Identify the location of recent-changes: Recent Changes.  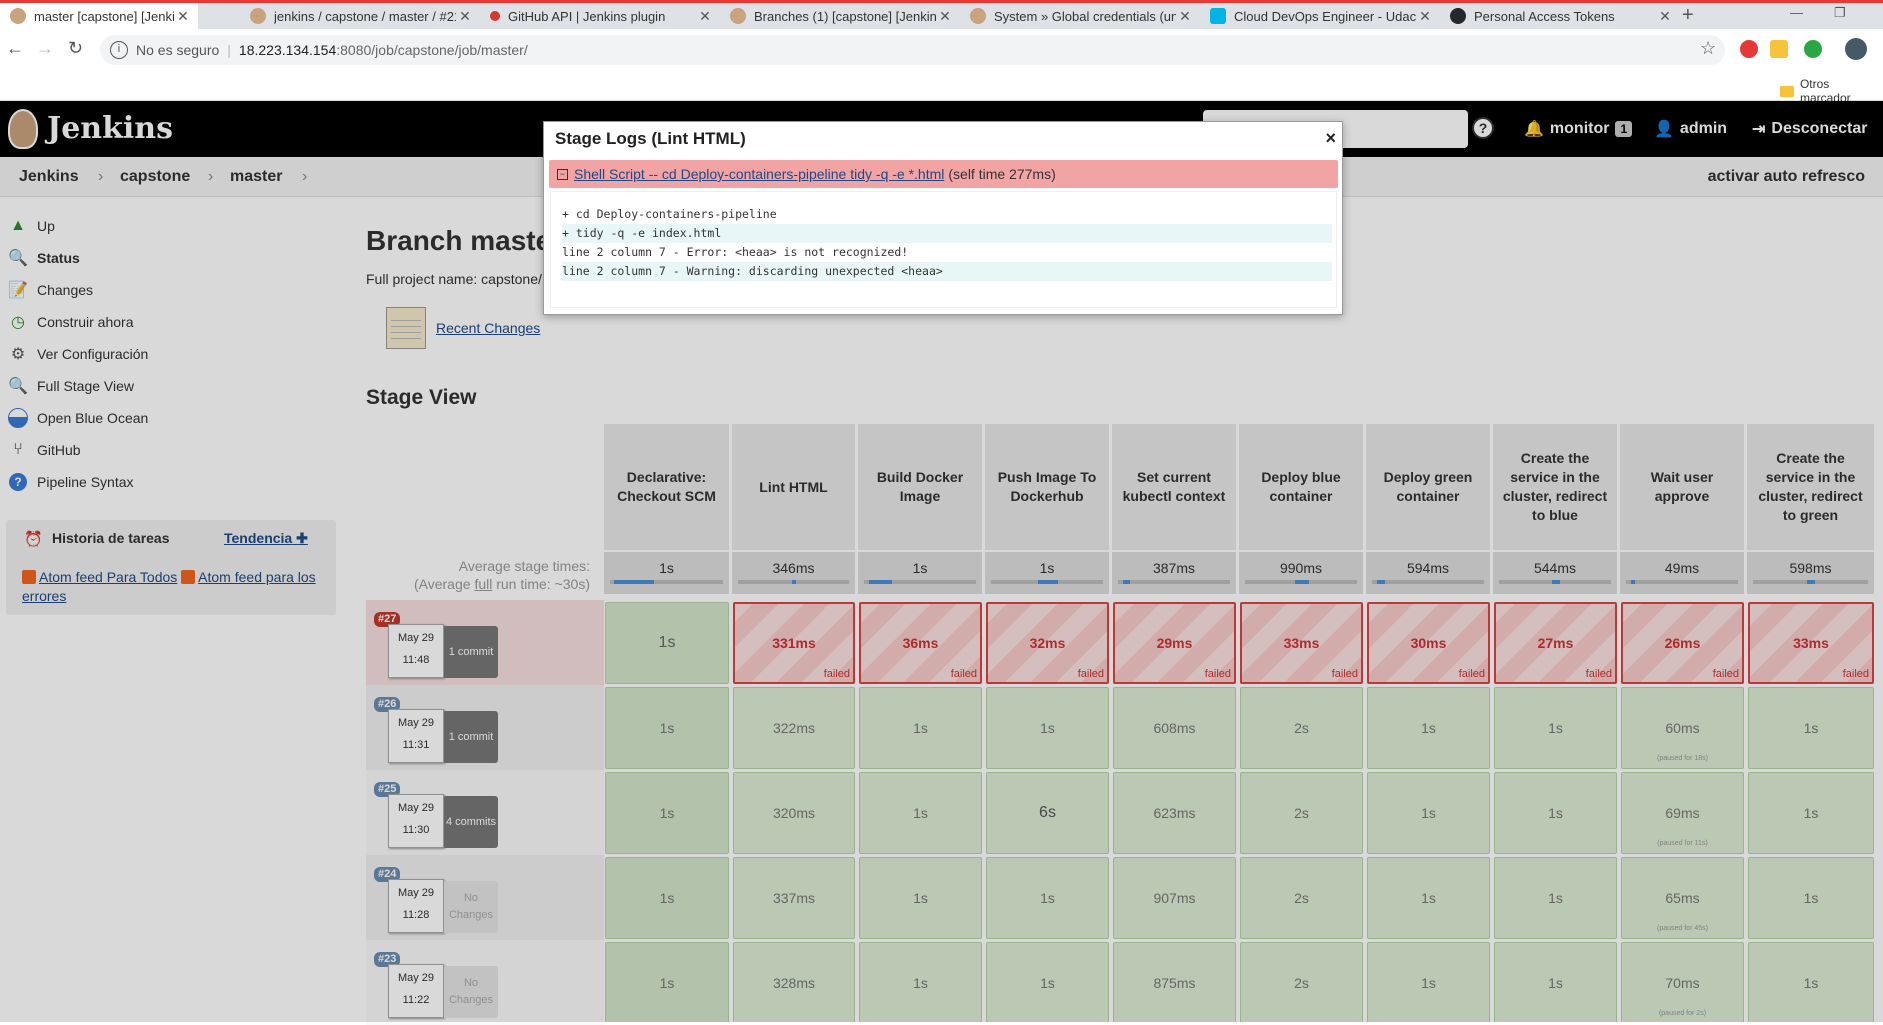
(463, 328).